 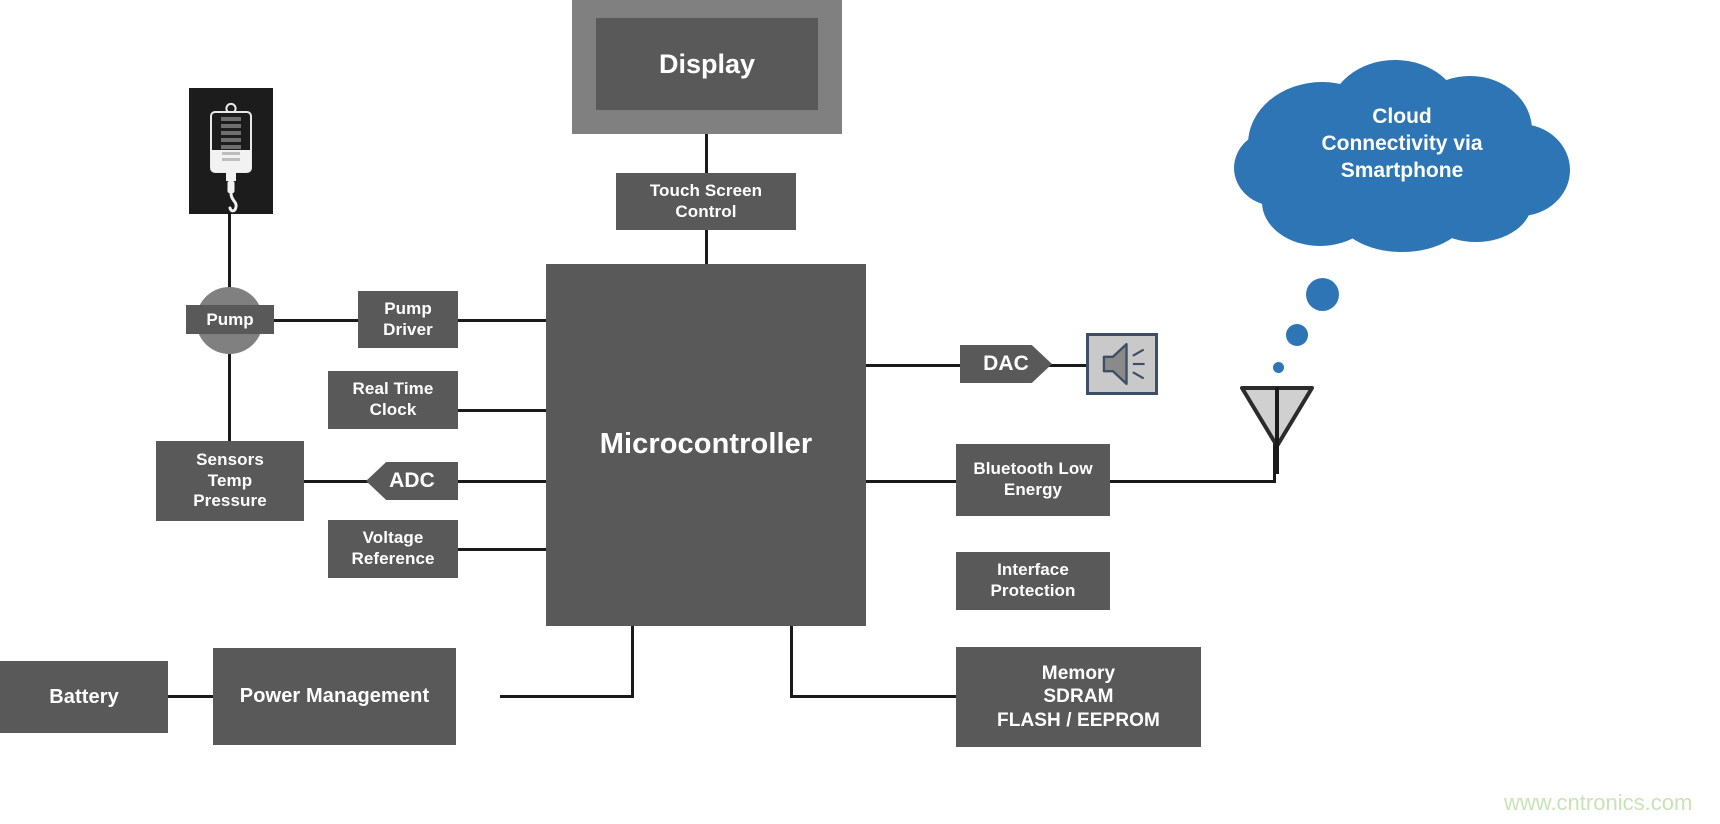 I want to click on connector-mcu-memory-vertical, so click(x=791, y=661).